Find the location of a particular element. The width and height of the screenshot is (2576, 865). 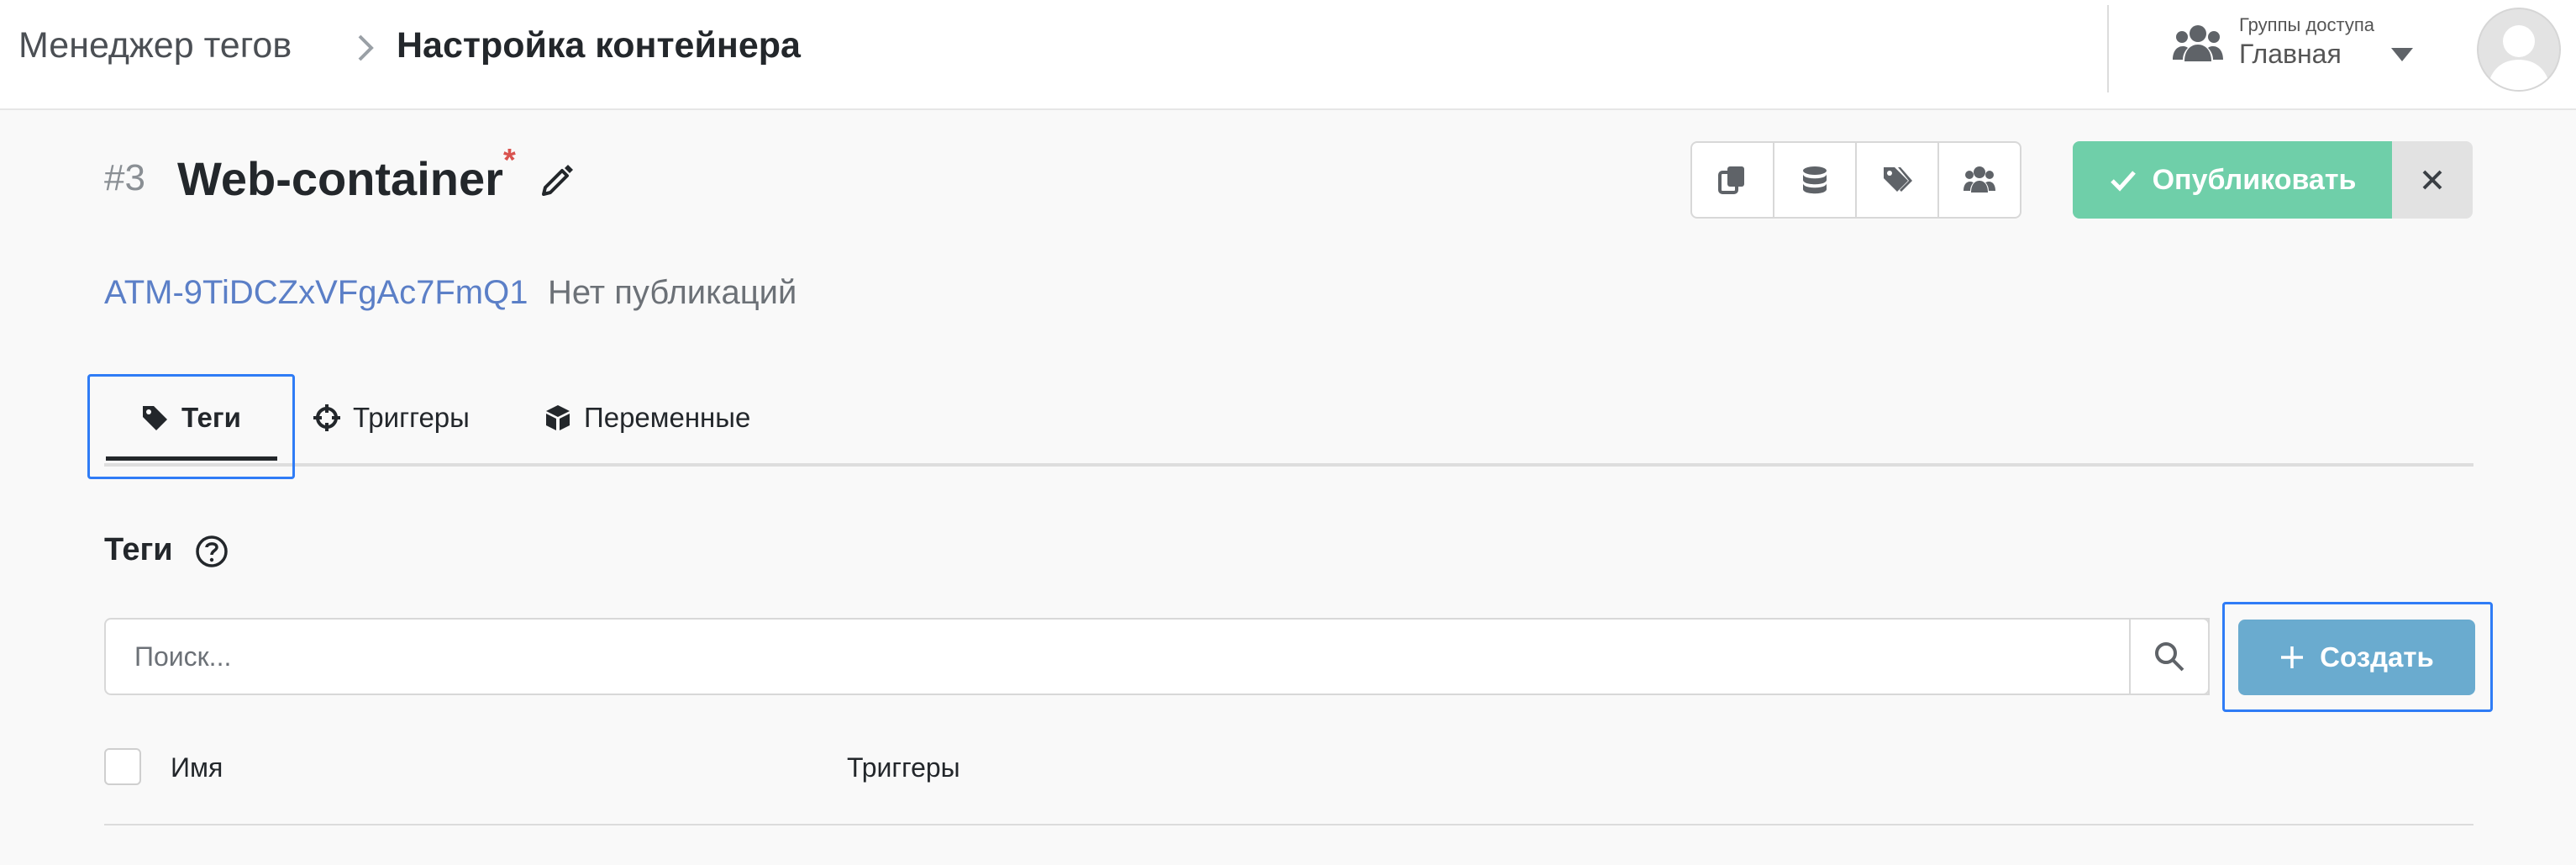

container-number: #3 is located at coordinates (124, 177).